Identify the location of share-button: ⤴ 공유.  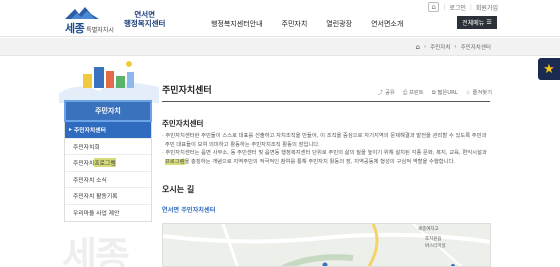
(386, 92).